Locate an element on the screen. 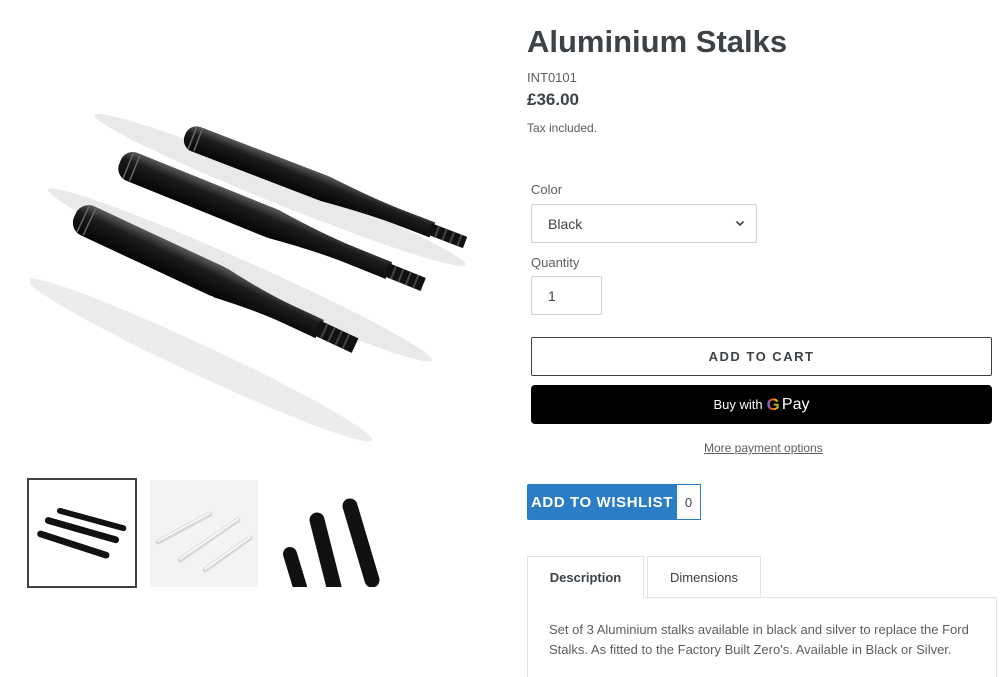 This screenshot has height=677, width=1000. thumbnail-black-stalks-closeup is located at coordinates (326, 533).